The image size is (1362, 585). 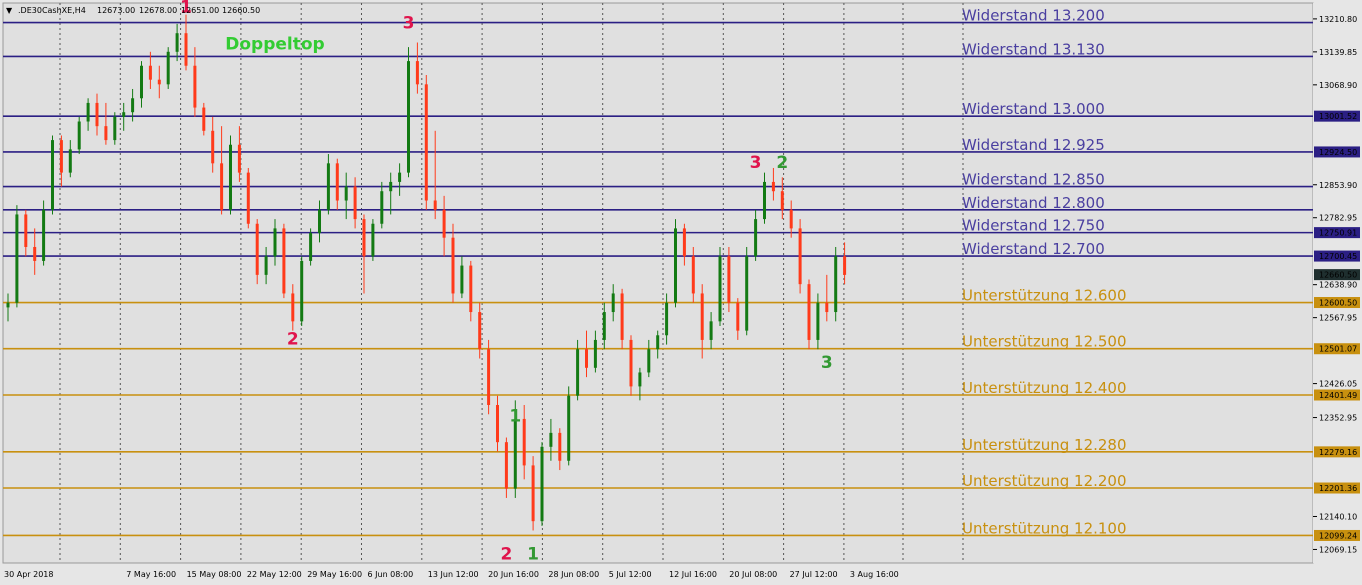 I want to click on support-price-tag-label: 12099.24, so click(x=1338, y=535).